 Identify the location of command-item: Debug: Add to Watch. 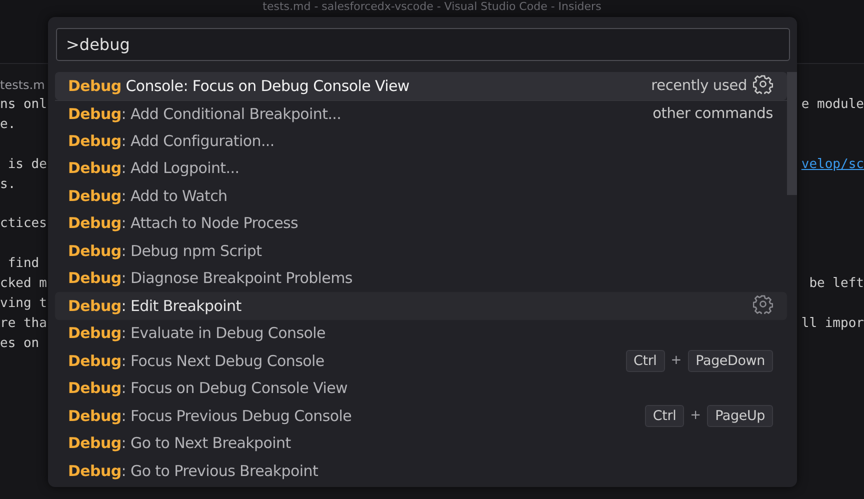
(421, 196).